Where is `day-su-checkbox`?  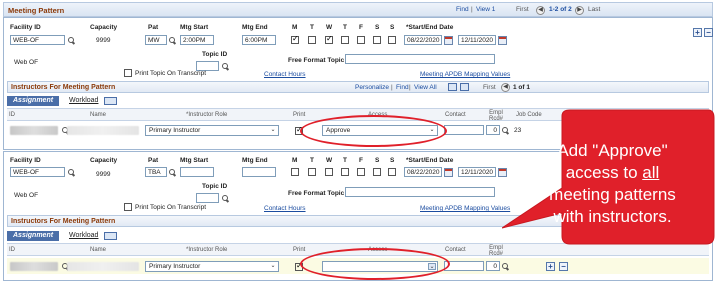 day-su-checkbox is located at coordinates (392, 40).